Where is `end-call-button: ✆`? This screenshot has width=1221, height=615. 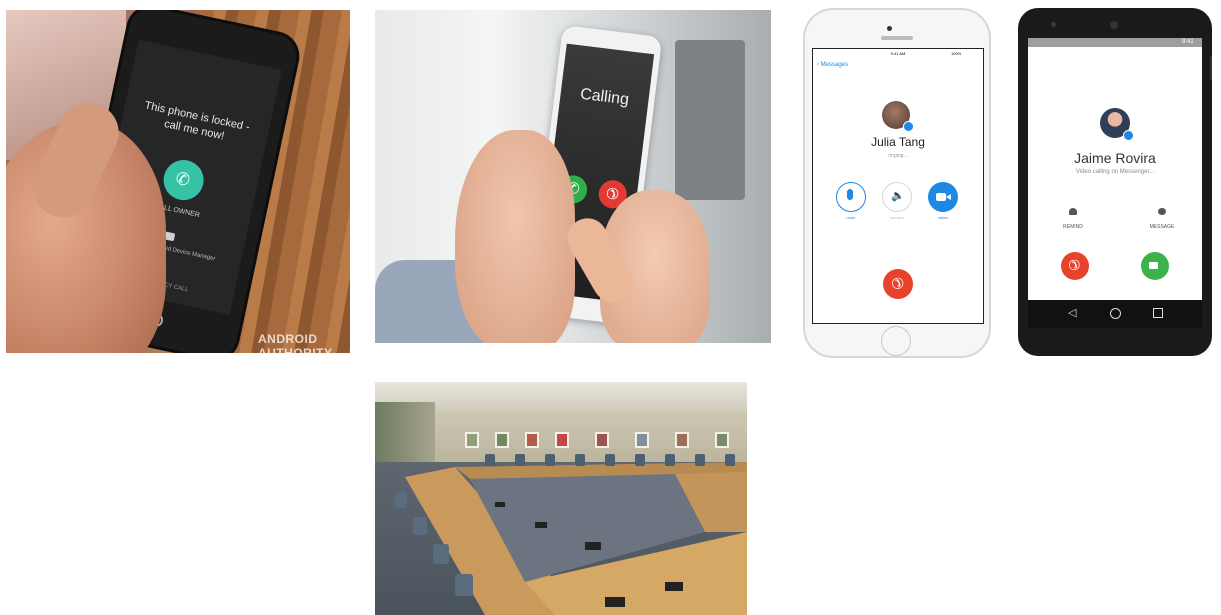
end-call-button: ✆ is located at coordinates (898, 284).